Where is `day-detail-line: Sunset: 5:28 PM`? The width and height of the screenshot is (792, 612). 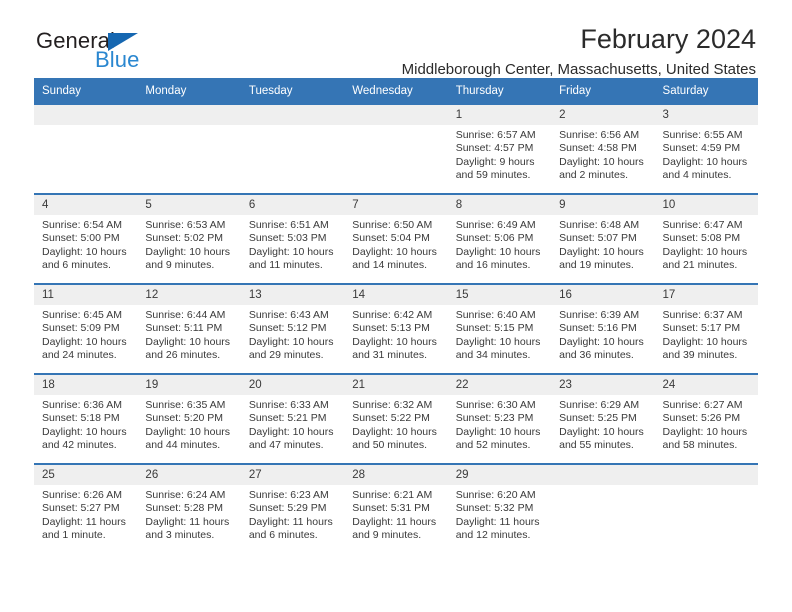 day-detail-line: Sunset: 5:28 PM is located at coordinates (184, 508).